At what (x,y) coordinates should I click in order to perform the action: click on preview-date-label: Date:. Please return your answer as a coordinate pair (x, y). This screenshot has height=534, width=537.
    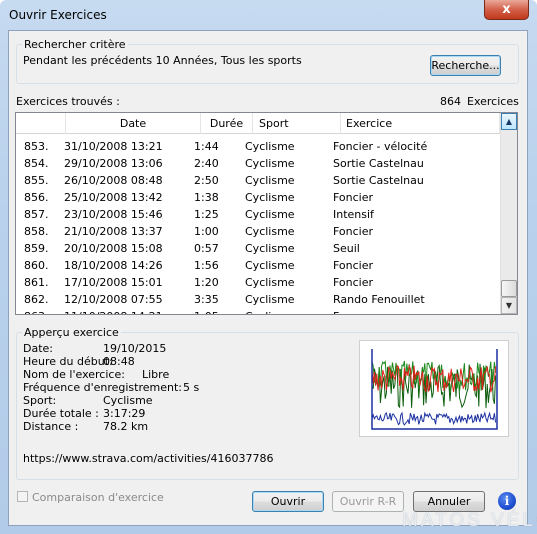
    Looking at the image, I should click on (38, 348).